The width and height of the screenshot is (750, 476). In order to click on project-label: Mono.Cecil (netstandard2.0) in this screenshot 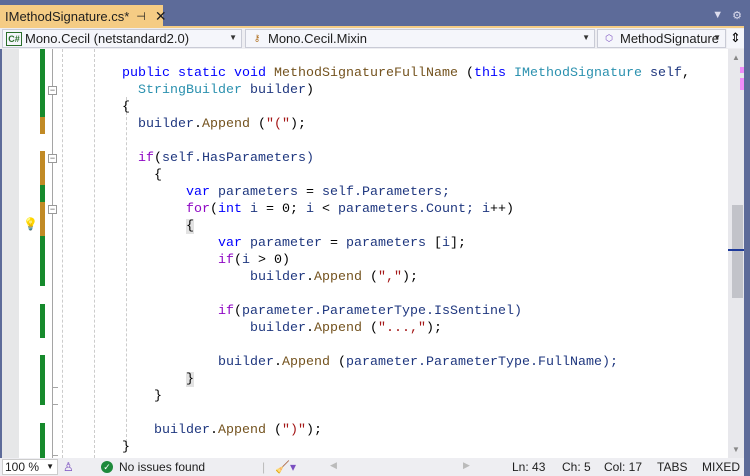, I will do `click(107, 38)`.